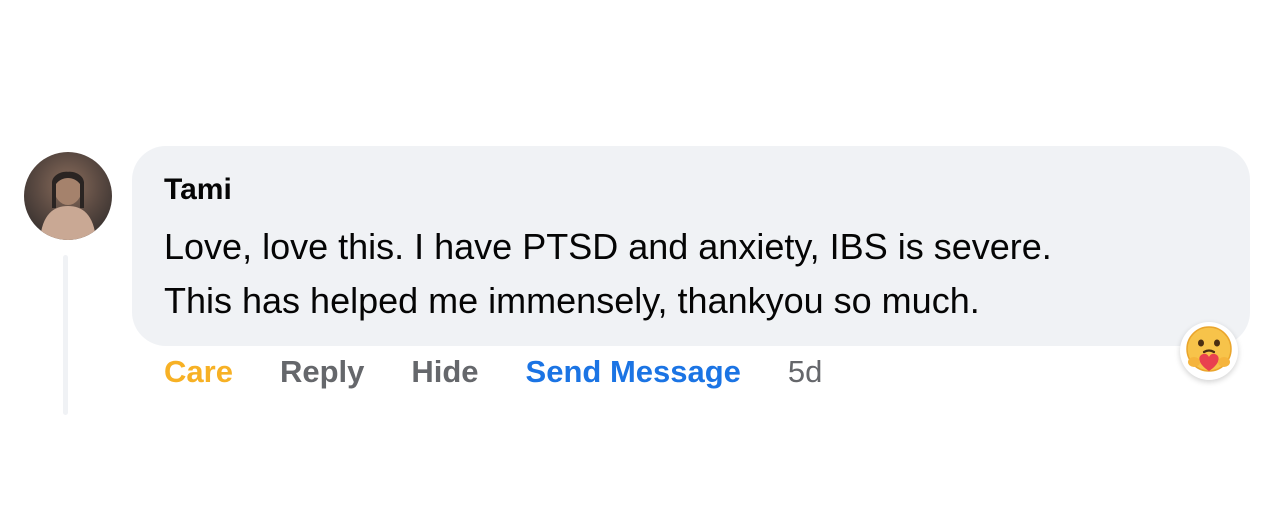  I want to click on care-reaction-icon, so click(1209, 351).